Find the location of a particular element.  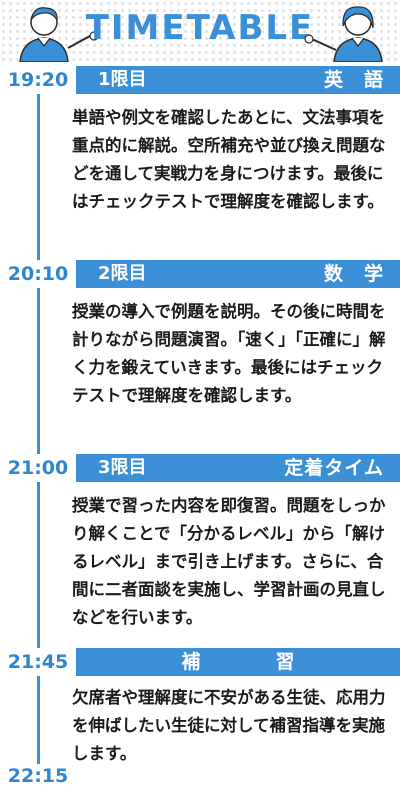

subject-label: 補 習 is located at coordinates (252, 662).